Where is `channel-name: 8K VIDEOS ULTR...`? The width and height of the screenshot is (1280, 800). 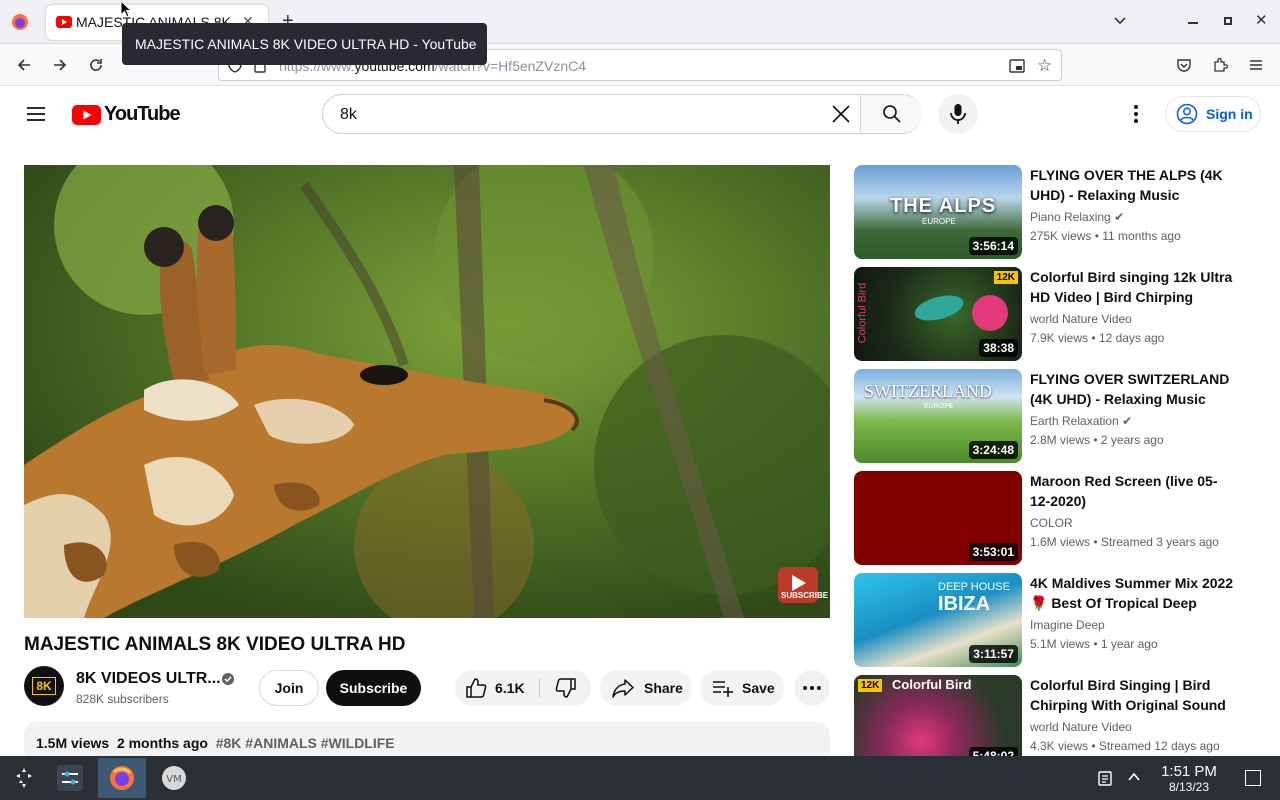 channel-name: 8K VIDEOS ULTR... is located at coordinates (148, 679).